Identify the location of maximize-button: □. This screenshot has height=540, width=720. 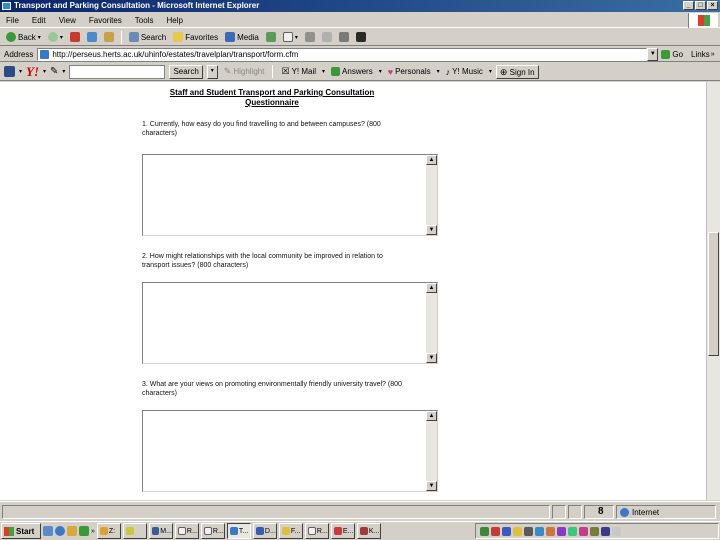
(700, 5).